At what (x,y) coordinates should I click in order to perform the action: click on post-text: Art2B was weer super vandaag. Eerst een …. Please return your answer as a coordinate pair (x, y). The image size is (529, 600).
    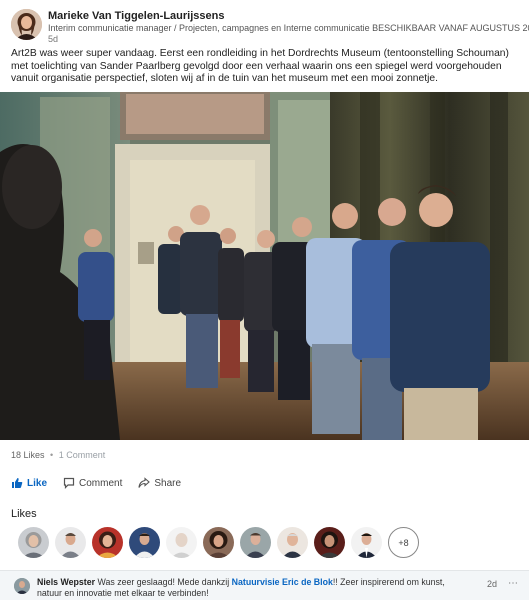
    Looking at the image, I should click on (260, 66).